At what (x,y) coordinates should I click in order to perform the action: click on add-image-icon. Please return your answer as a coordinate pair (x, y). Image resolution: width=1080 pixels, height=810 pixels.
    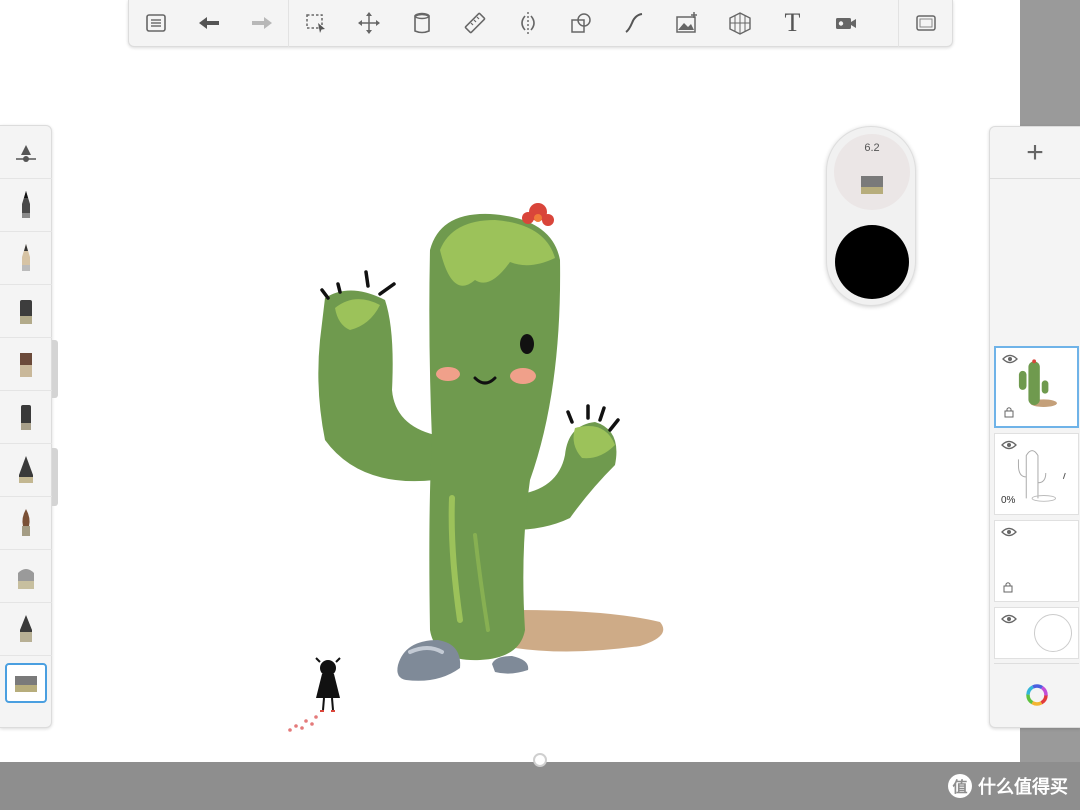
    Looking at the image, I should click on (686, 22).